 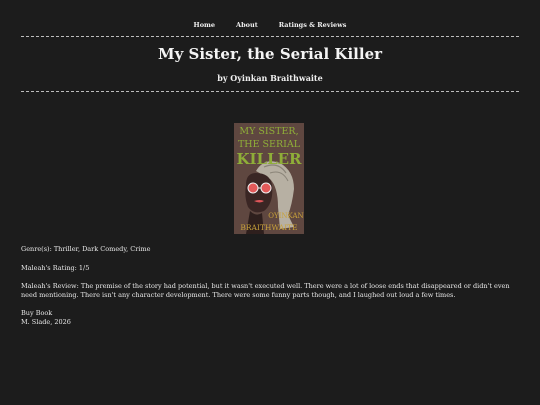 I want to click on nav-about-link: About, so click(x=247, y=25).